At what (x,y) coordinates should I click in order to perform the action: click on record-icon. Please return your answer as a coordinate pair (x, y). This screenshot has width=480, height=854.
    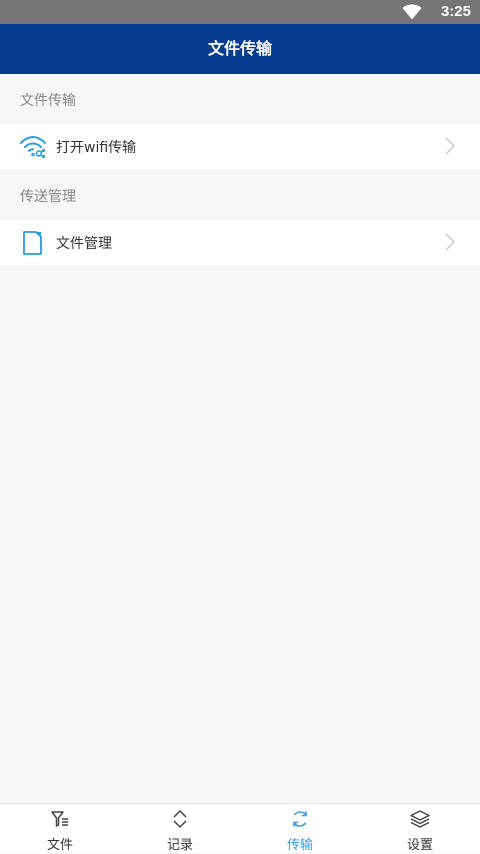
    Looking at the image, I should click on (180, 819).